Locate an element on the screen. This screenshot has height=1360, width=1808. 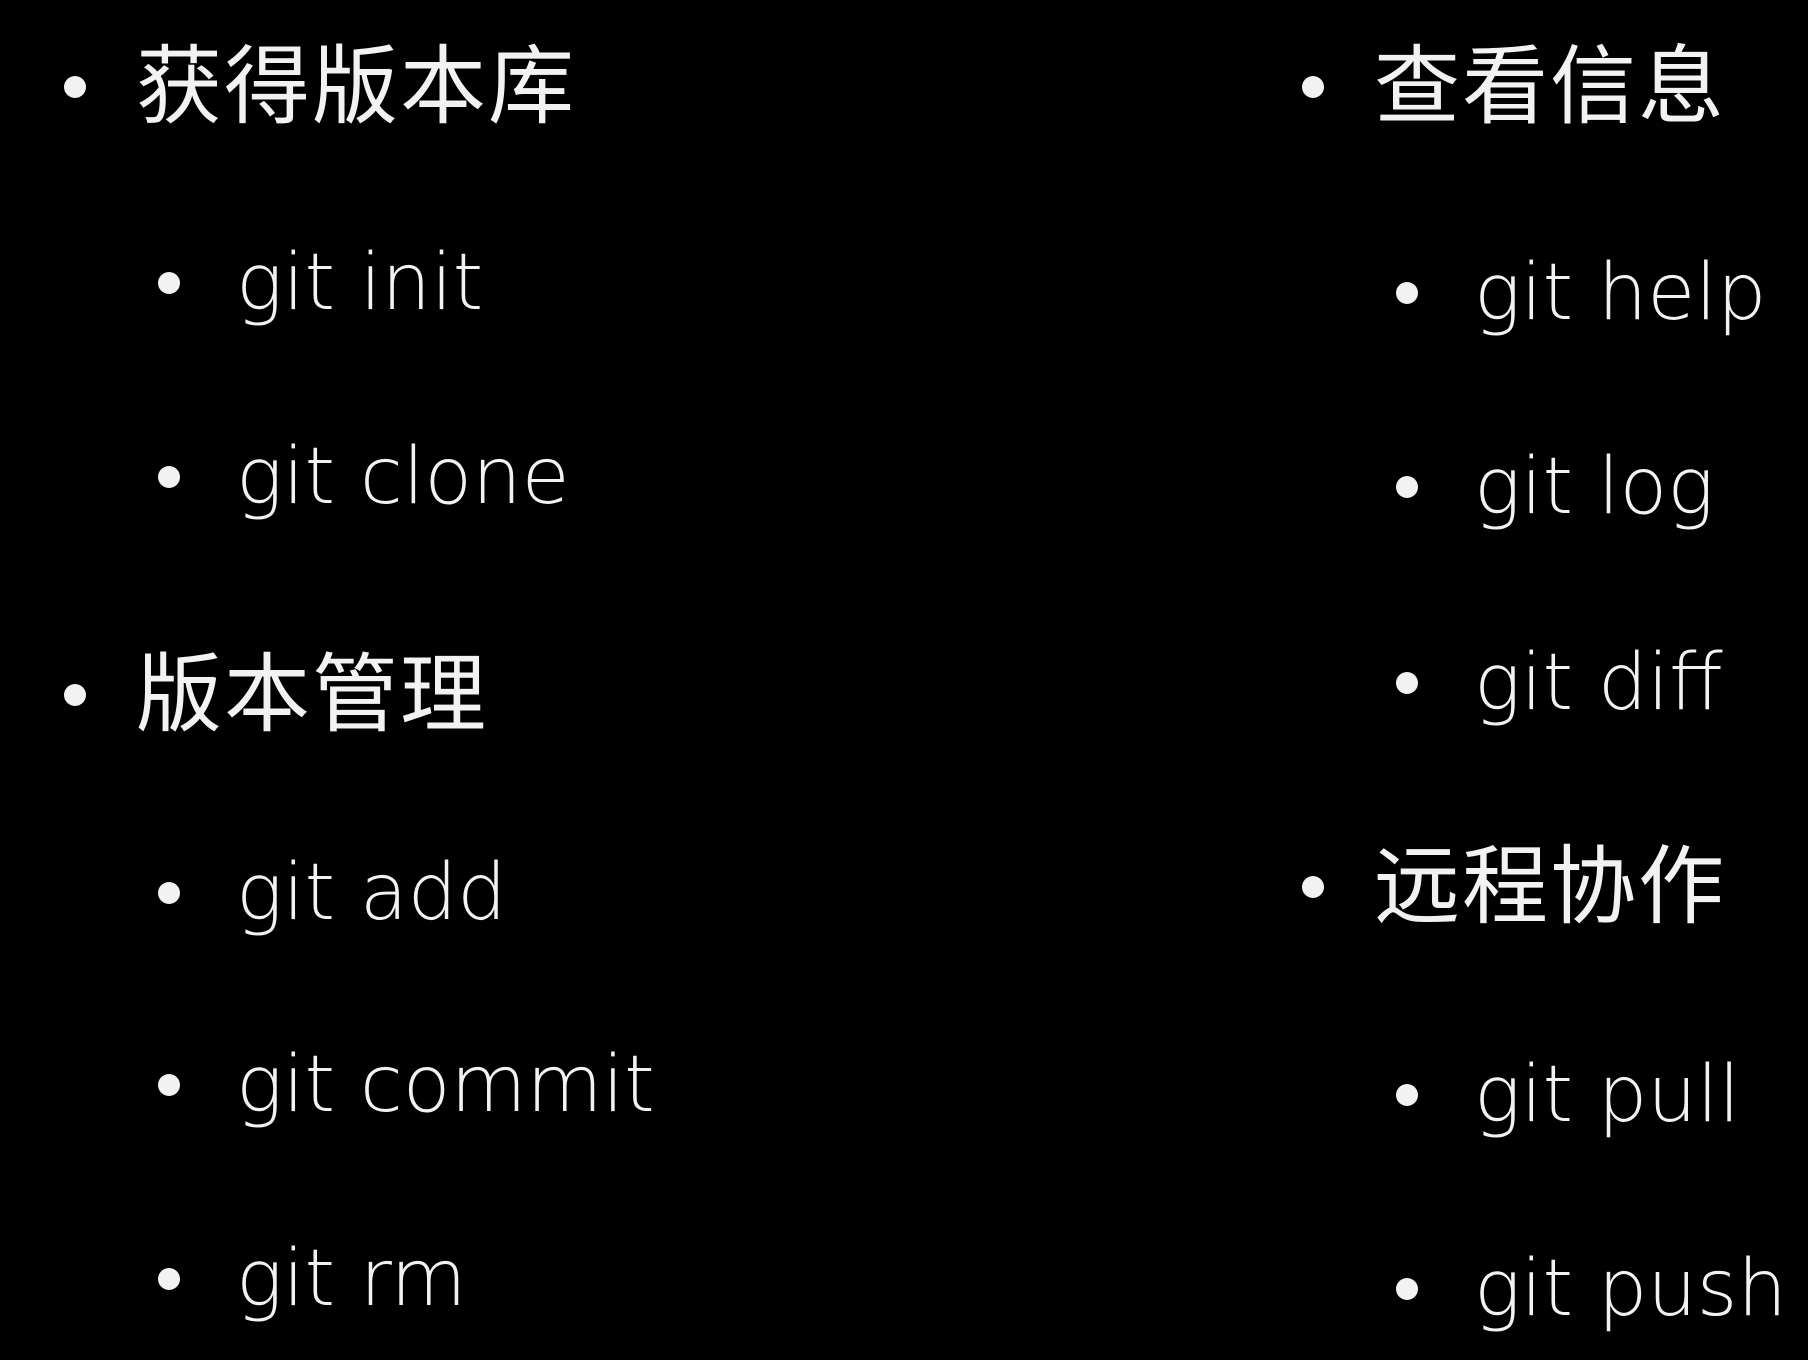
command-item: git diff is located at coordinates (1481, 683).